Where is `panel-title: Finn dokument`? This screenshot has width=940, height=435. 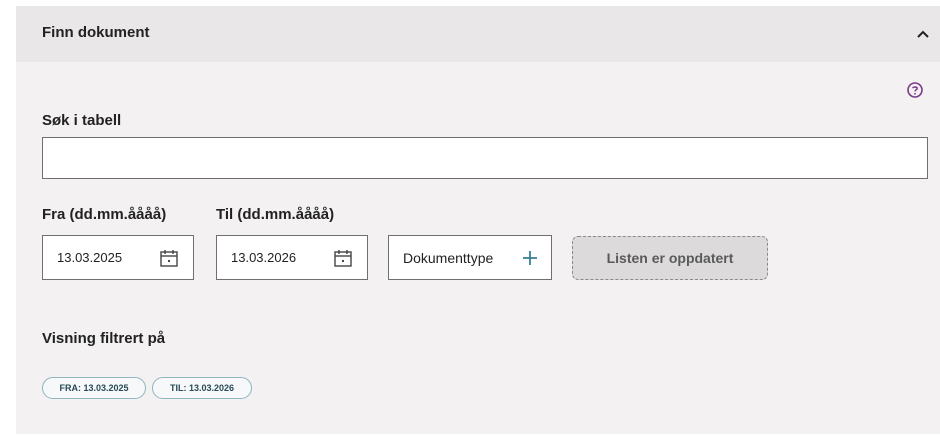 panel-title: Finn dokument is located at coordinates (96, 32).